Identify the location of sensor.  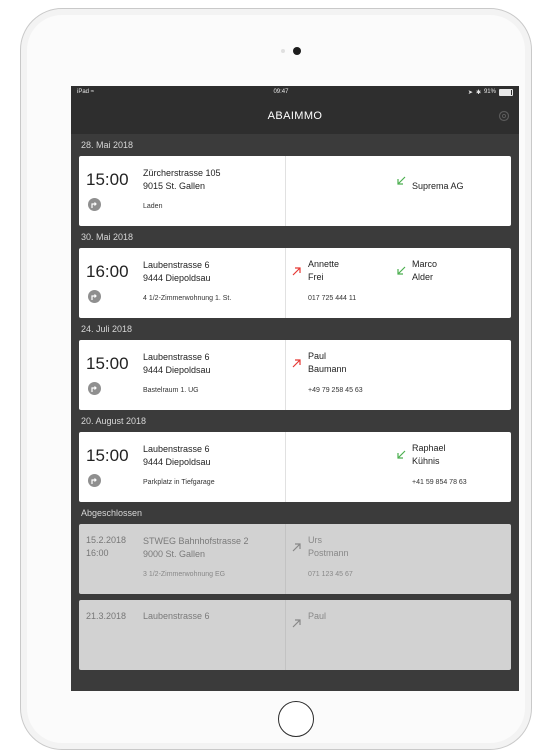
(283, 51).